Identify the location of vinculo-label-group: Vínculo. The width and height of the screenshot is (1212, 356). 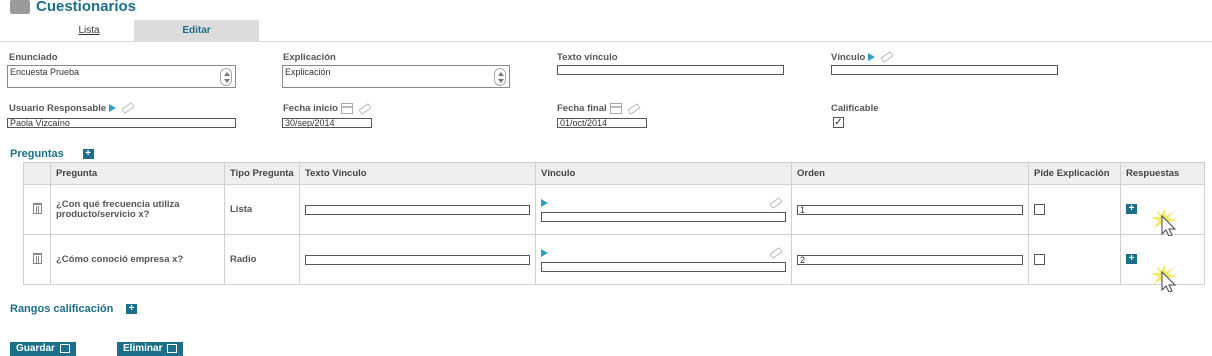
(862, 57).